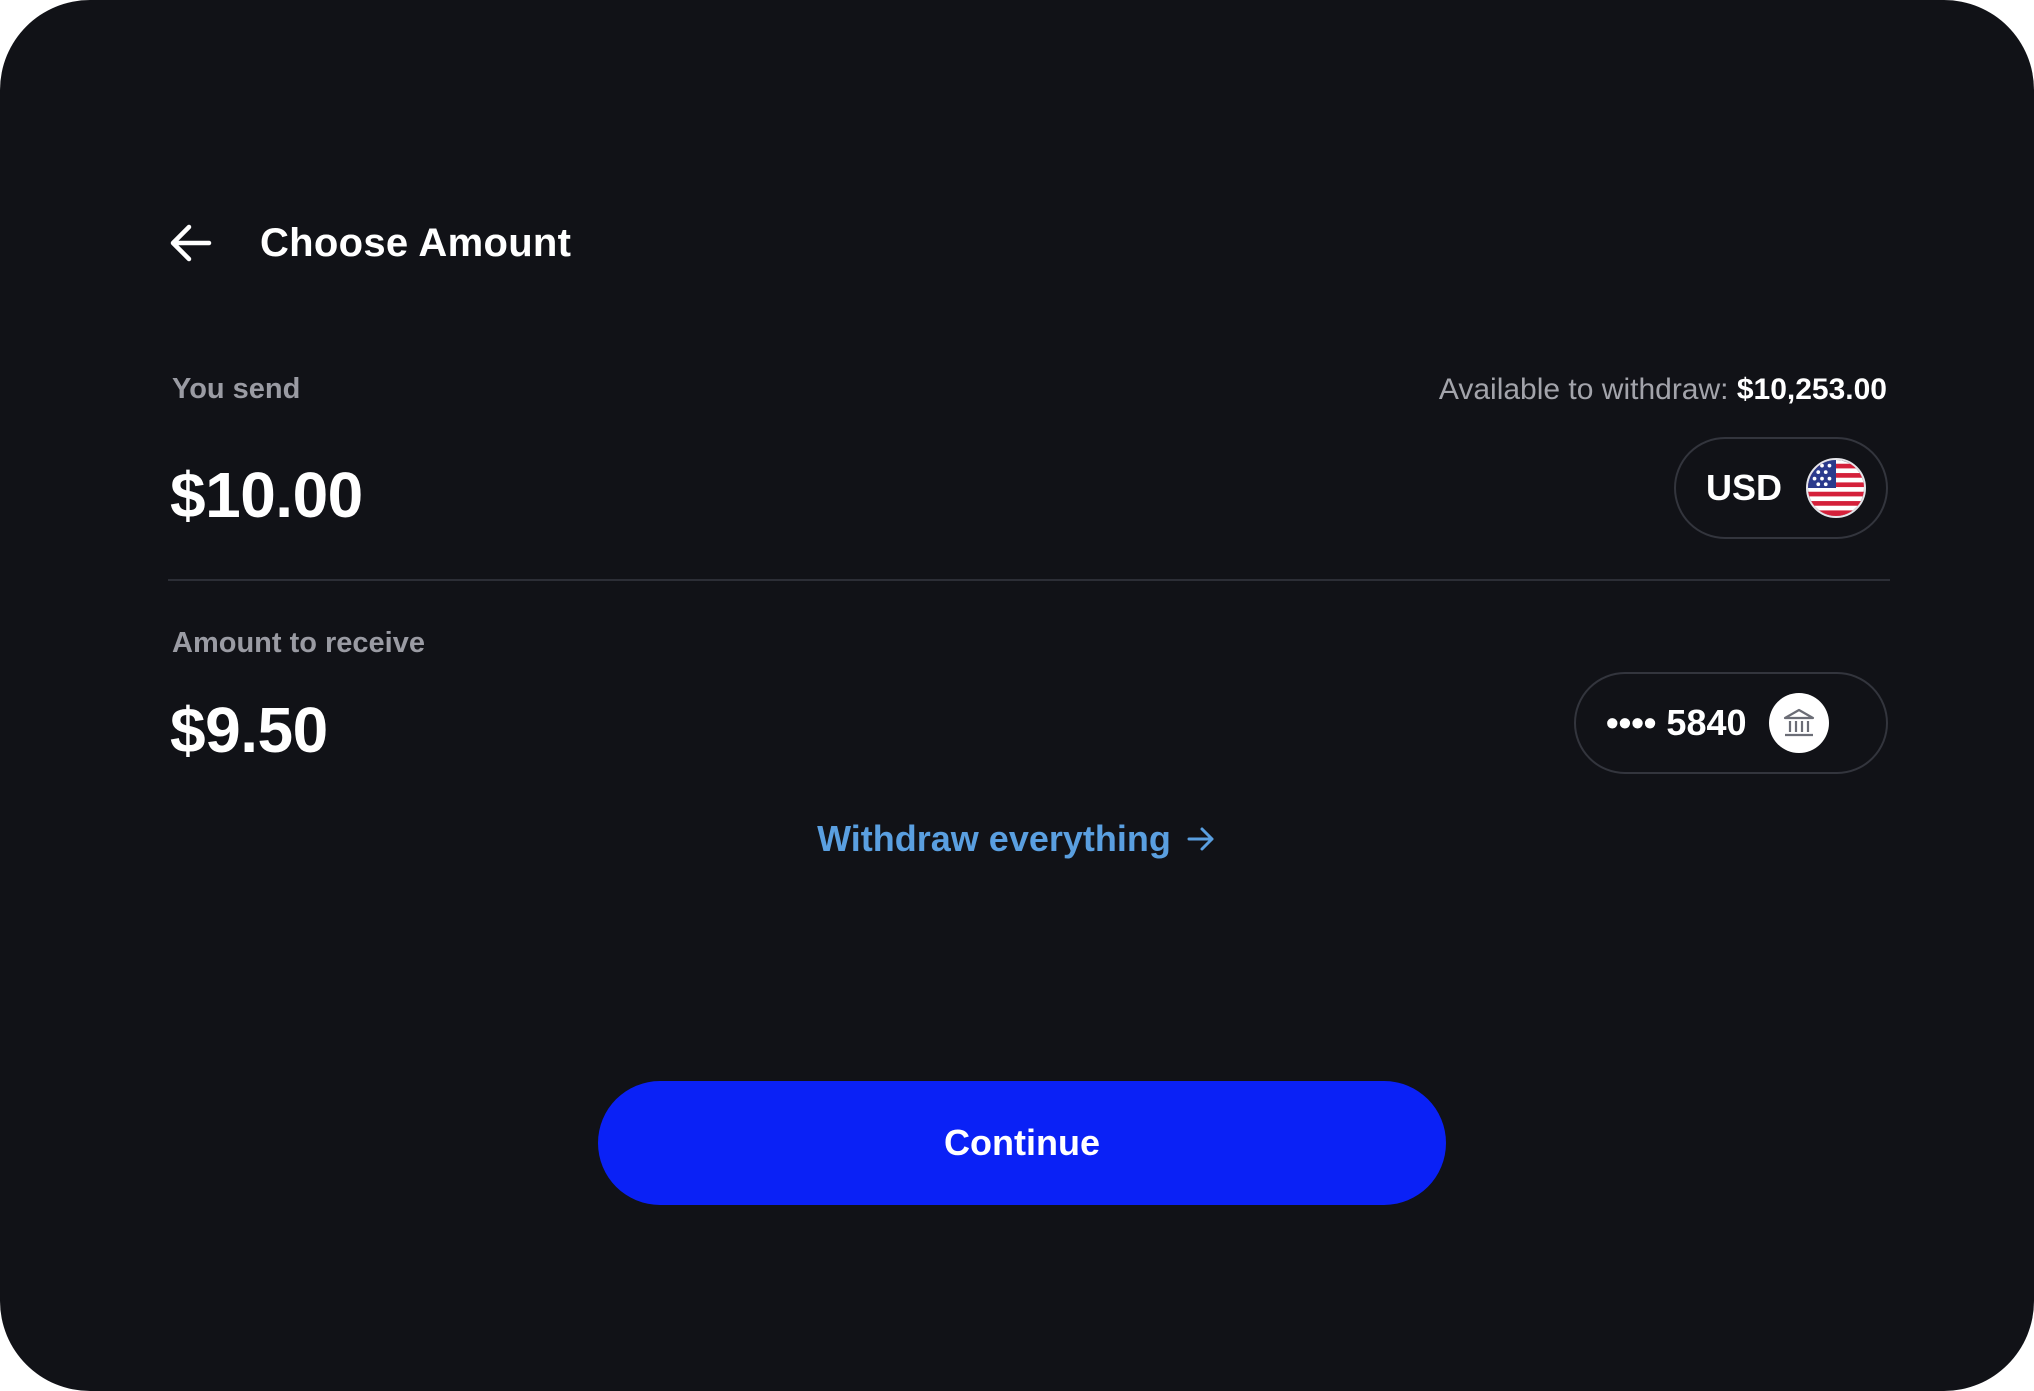 The height and width of the screenshot is (1391, 2034). Describe the element at coordinates (994, 838) in the screenshot. I see `withdraw-everything-label: Withdraw everything` at that location.